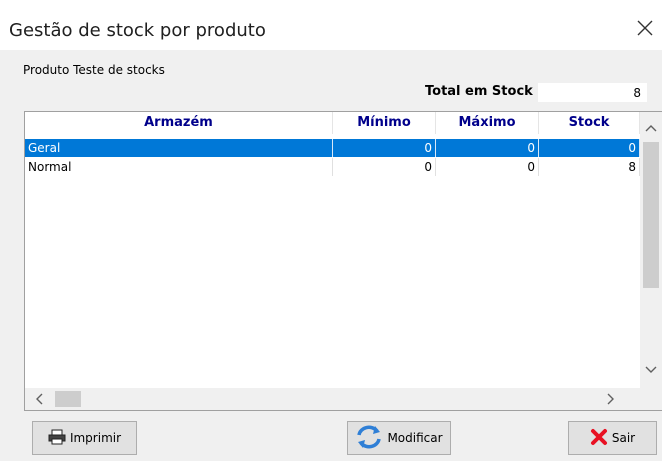  Describe the element at coordinates (95, 438) in the screenshot. I see `print-button-label: Imprimir` at that location.